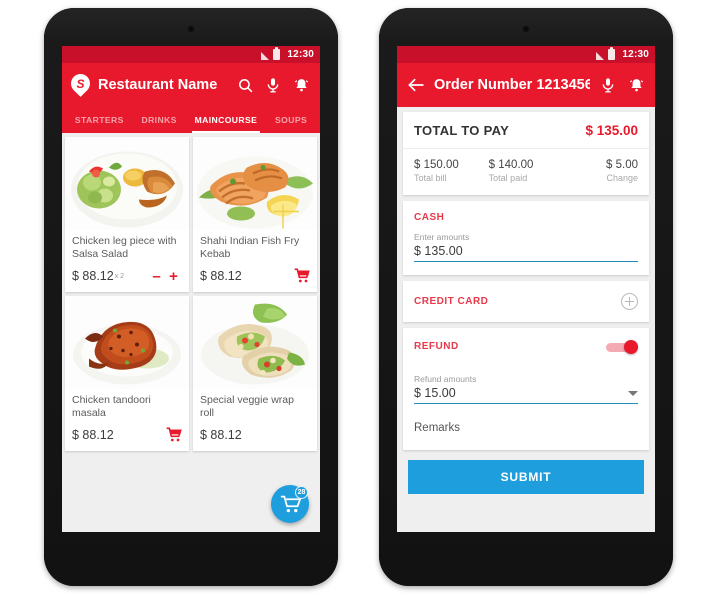 The width and height of the screenshot is (725, 595). What do you see at coordinates (451, 301) in the screenshot?
I see `credit-card-heading: CREDIT CARD` at bounding box center [451, 301].